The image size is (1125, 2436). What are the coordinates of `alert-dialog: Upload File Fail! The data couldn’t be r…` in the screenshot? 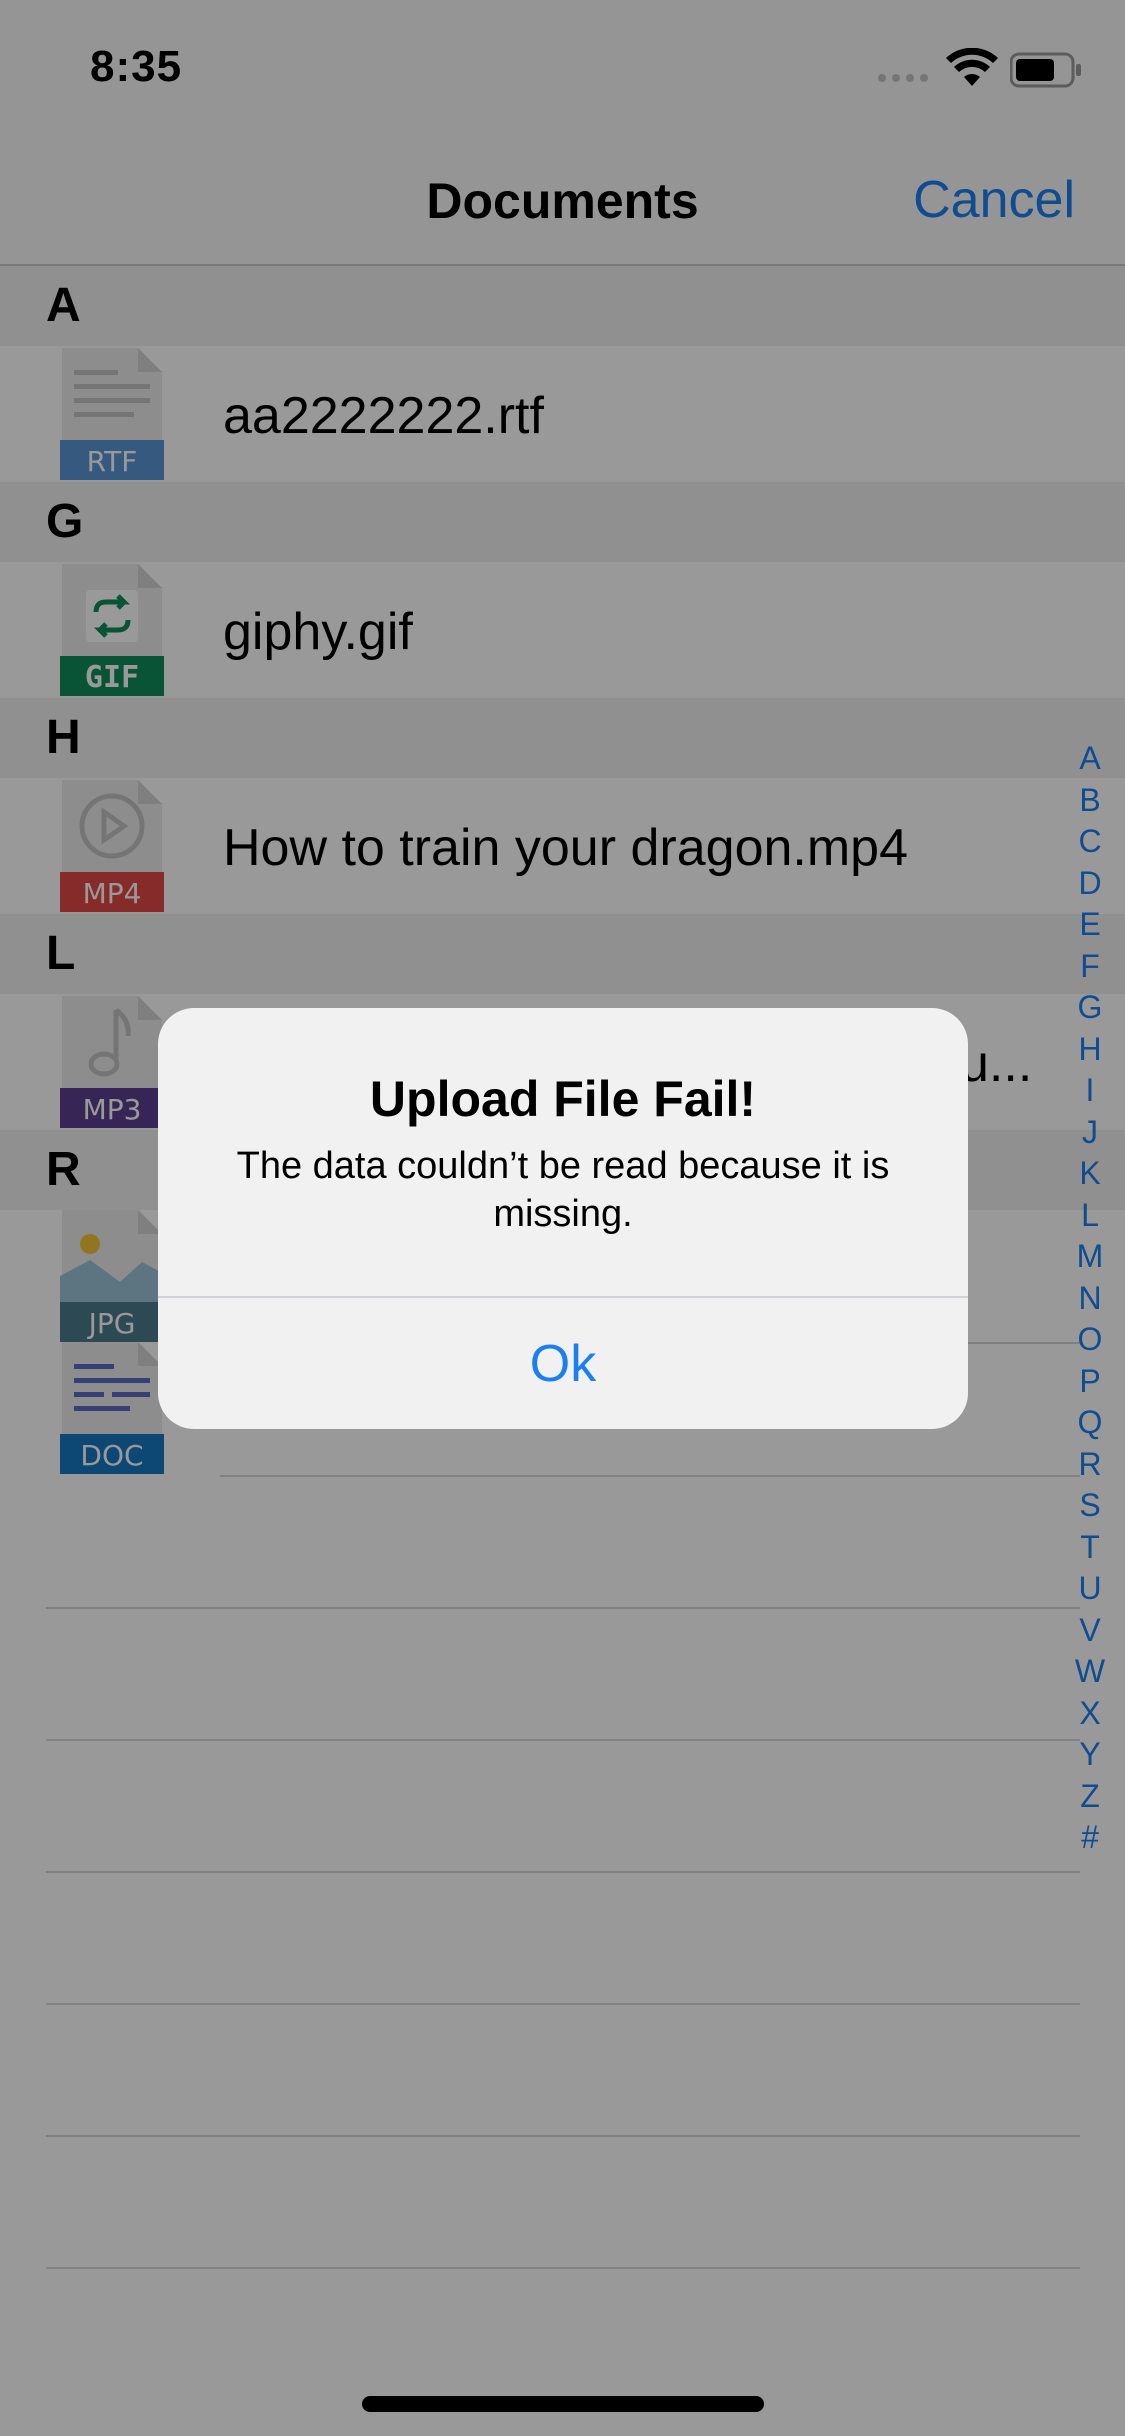 It's located at (563, 1218).